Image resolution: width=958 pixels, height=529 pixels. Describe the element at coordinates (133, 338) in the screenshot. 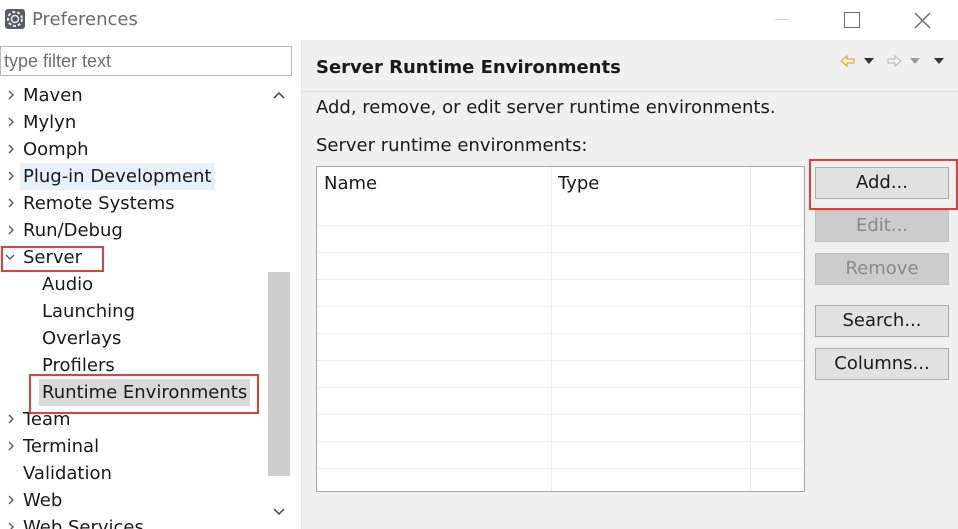

I see `tree-item-overlays: Overlays` at that location.